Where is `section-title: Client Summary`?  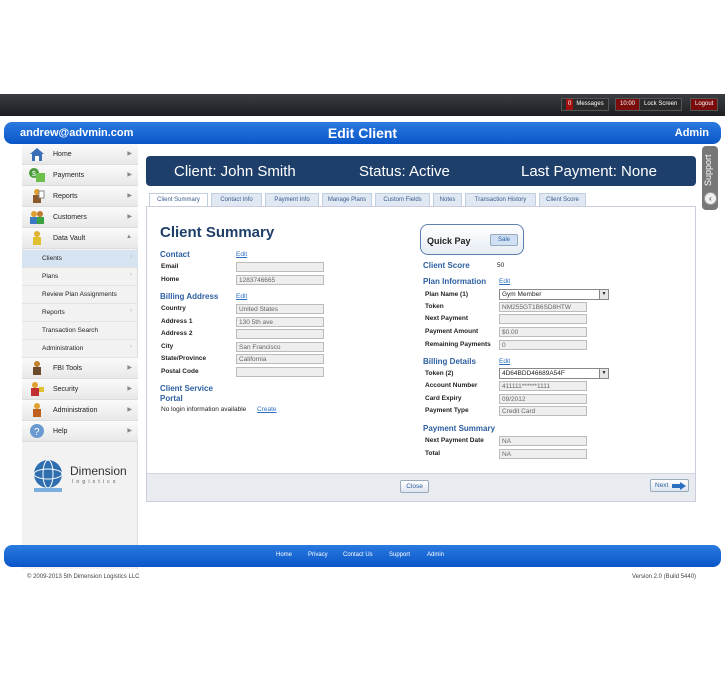
section-title: Client Summary is located at coordinates (217, 232).